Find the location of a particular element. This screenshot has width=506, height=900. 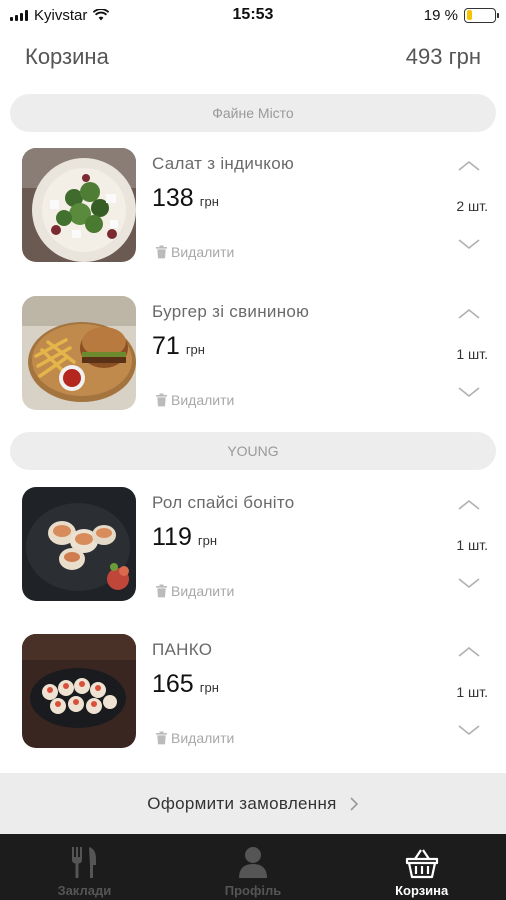

chevron-right-icon is located at coordinates (354, 803).